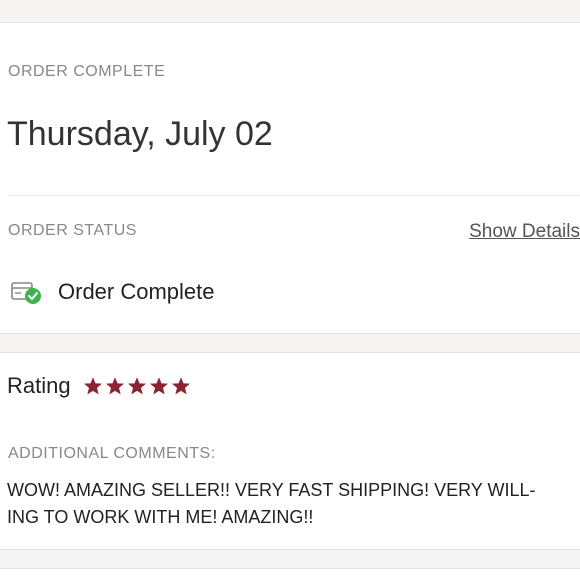  What do you see at coordinates (26, 292) in the screenshot?
I see `package-check-icon` at bounding box center [26, 292].